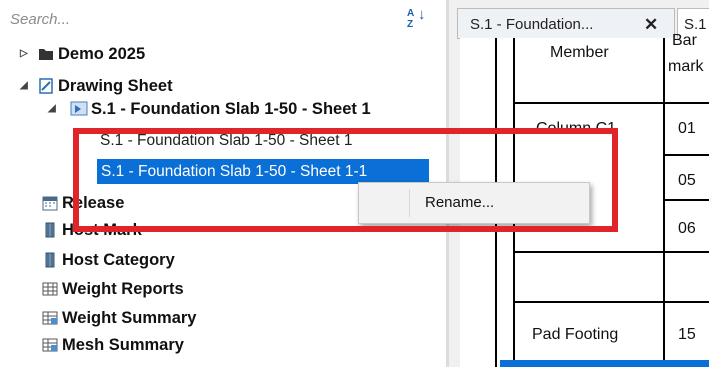 This screenshot has height=367, width=709. Describe the element at coordinates (687, 228) in the screenshot. I see `cell-mark: 06` at that location.